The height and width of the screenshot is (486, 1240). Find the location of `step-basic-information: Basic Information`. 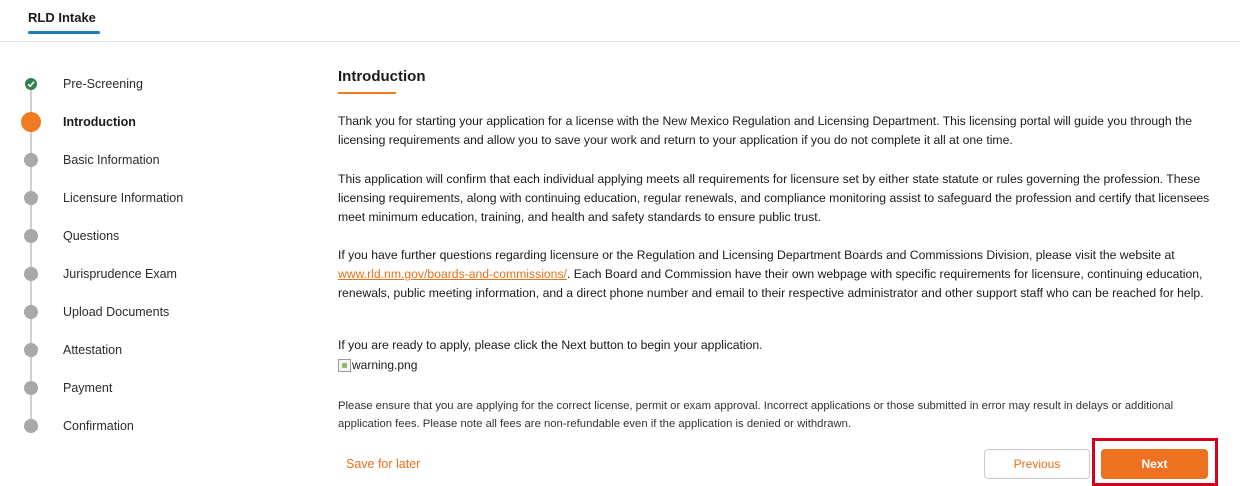

step-basic-information: Basic Information is located at coordinates (155, 160).